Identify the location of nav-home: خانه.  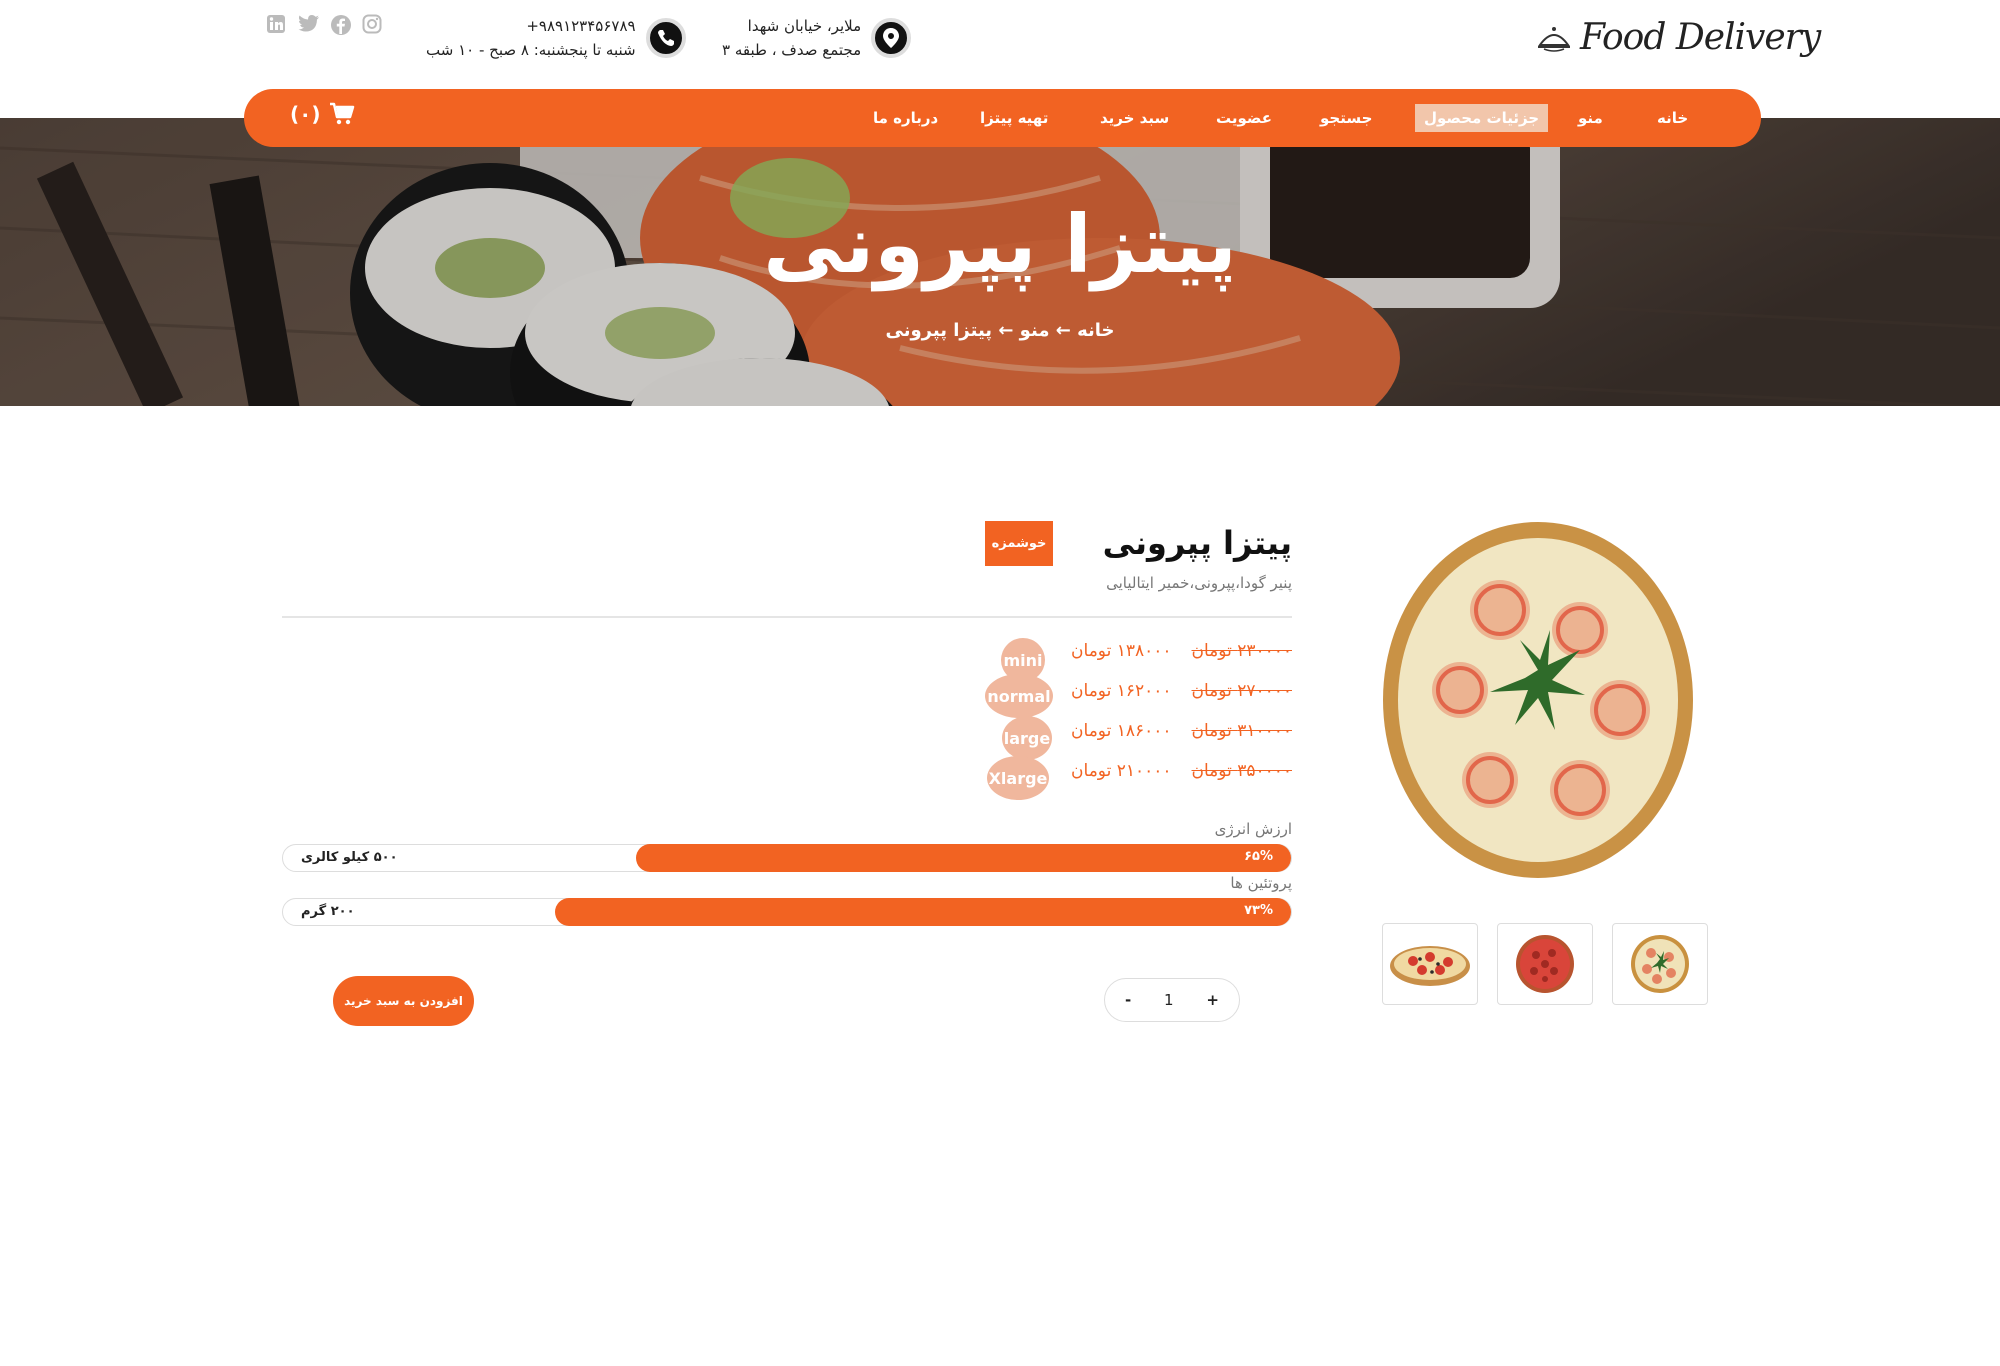
(1672, 118).